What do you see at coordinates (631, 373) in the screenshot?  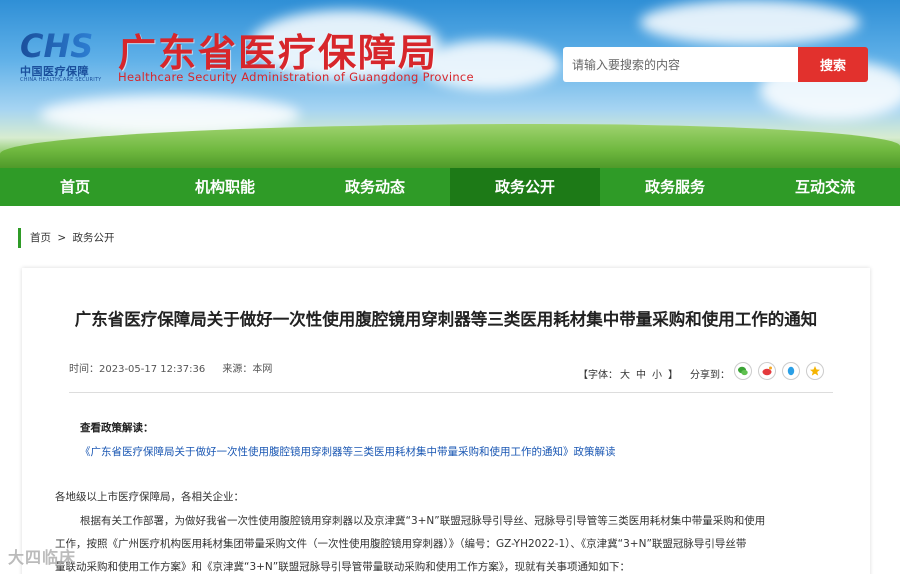 I see `font-size-control: 【字体：大中小】` at bounding box center [631, 373].